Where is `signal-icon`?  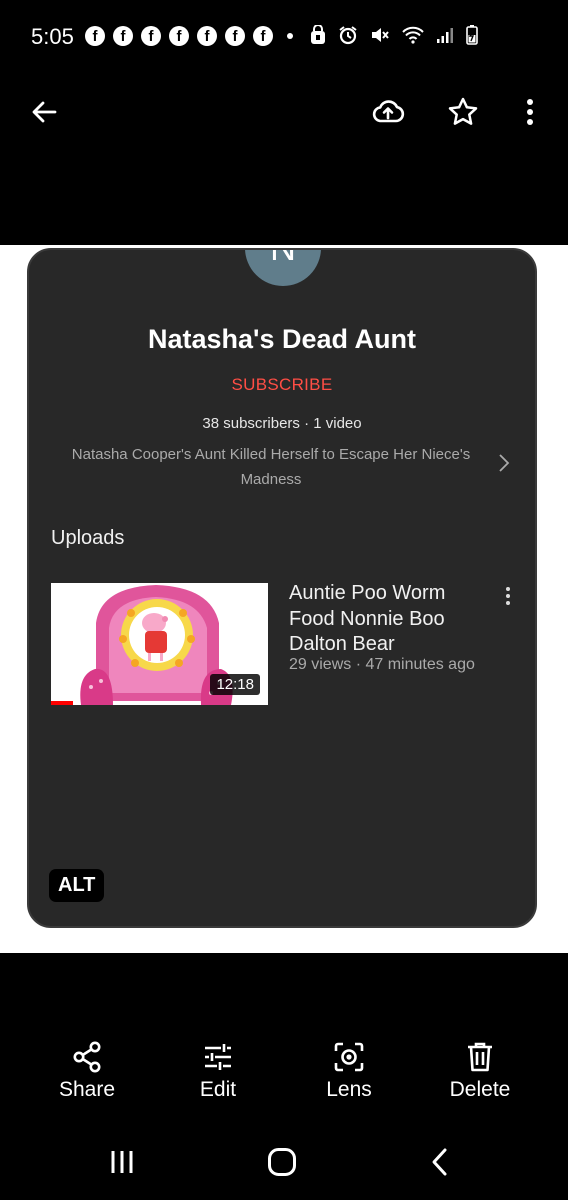 signal-icon is located at coordinates (445, 35).